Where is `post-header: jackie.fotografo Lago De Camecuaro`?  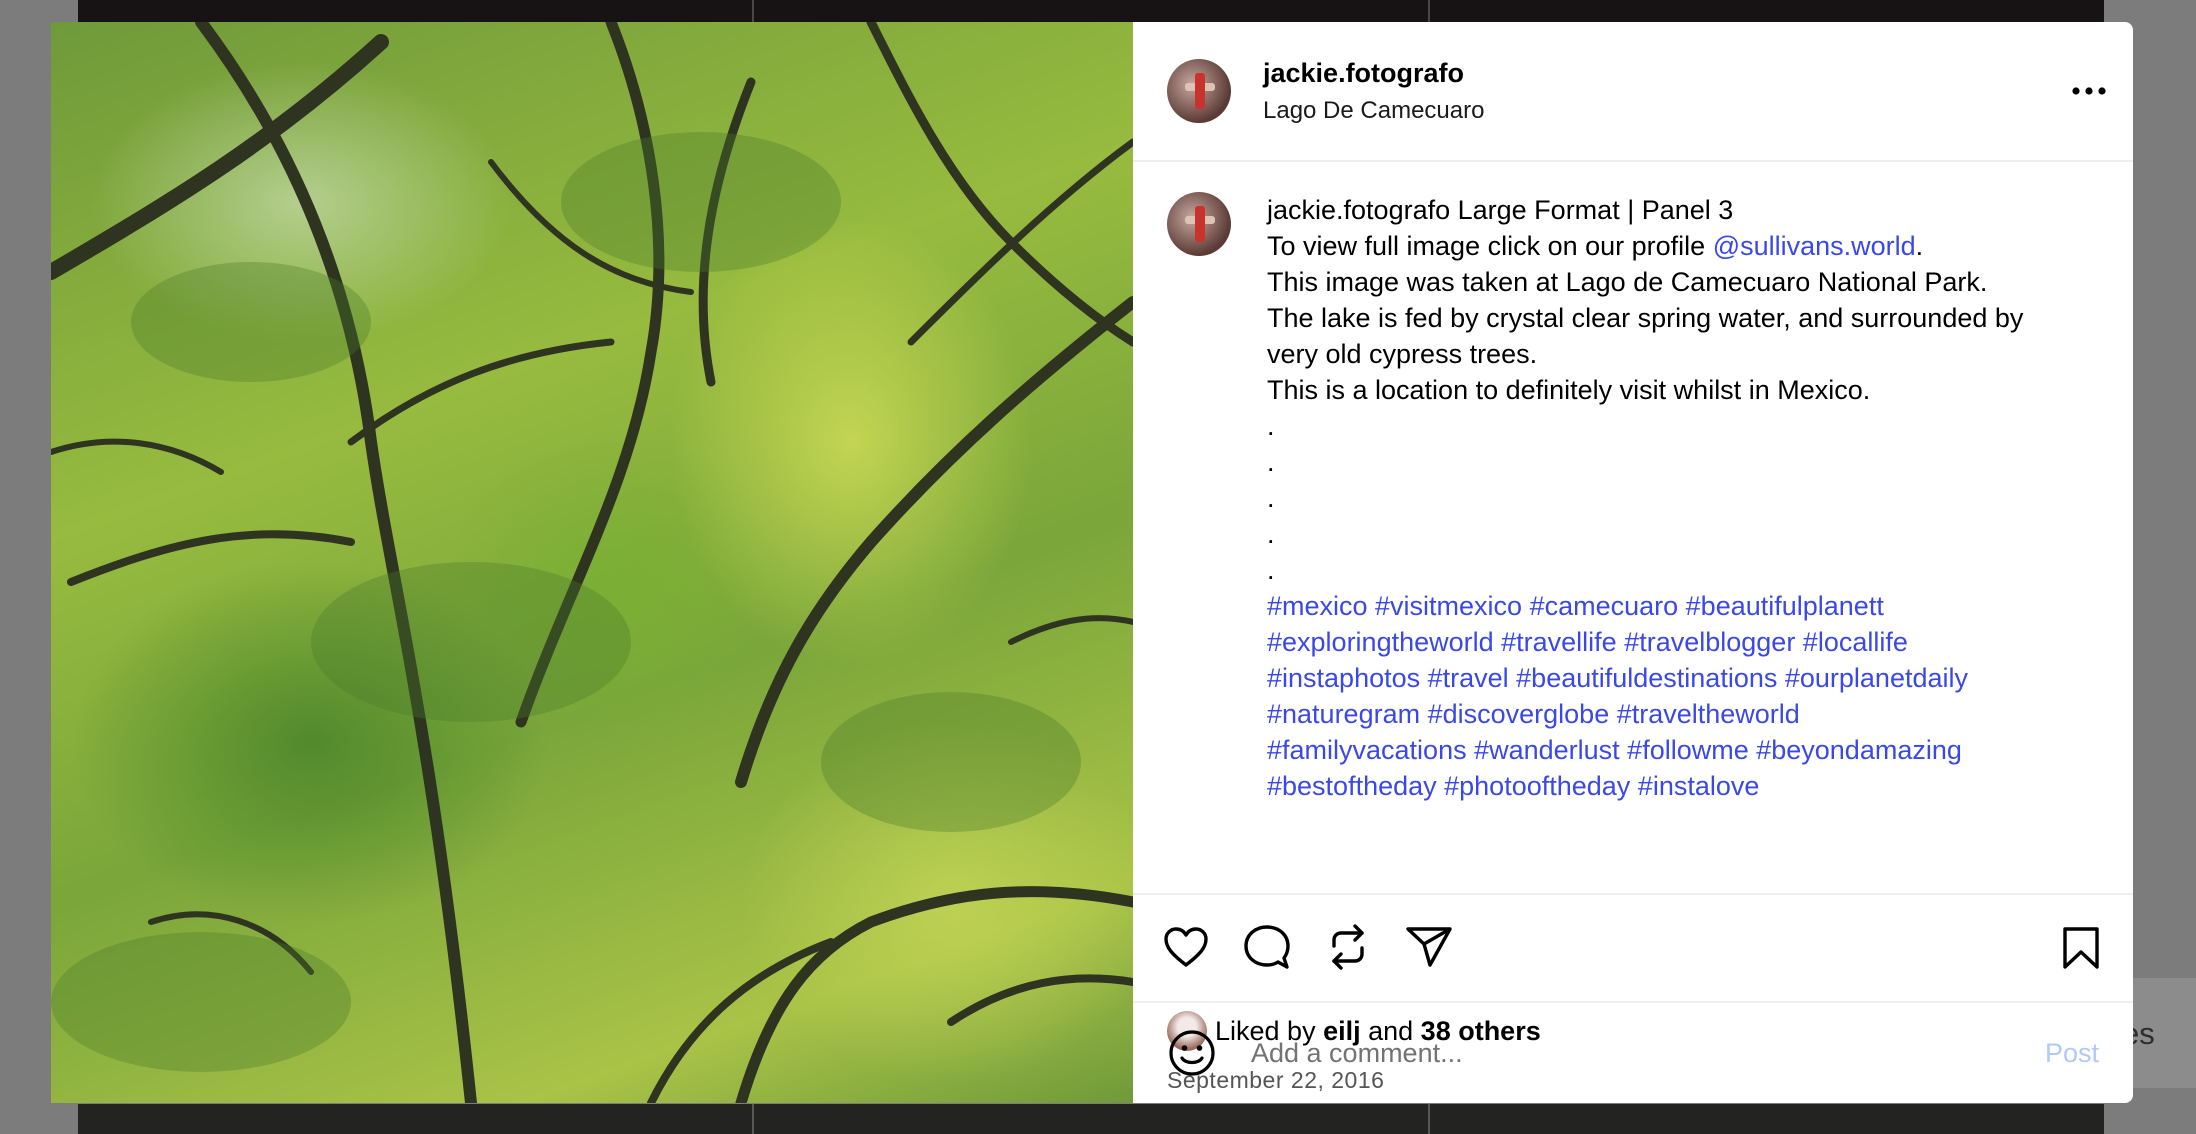
post-header: jackie.fotografo Lago De Camecuaro is located at coordinates (1633, 92).